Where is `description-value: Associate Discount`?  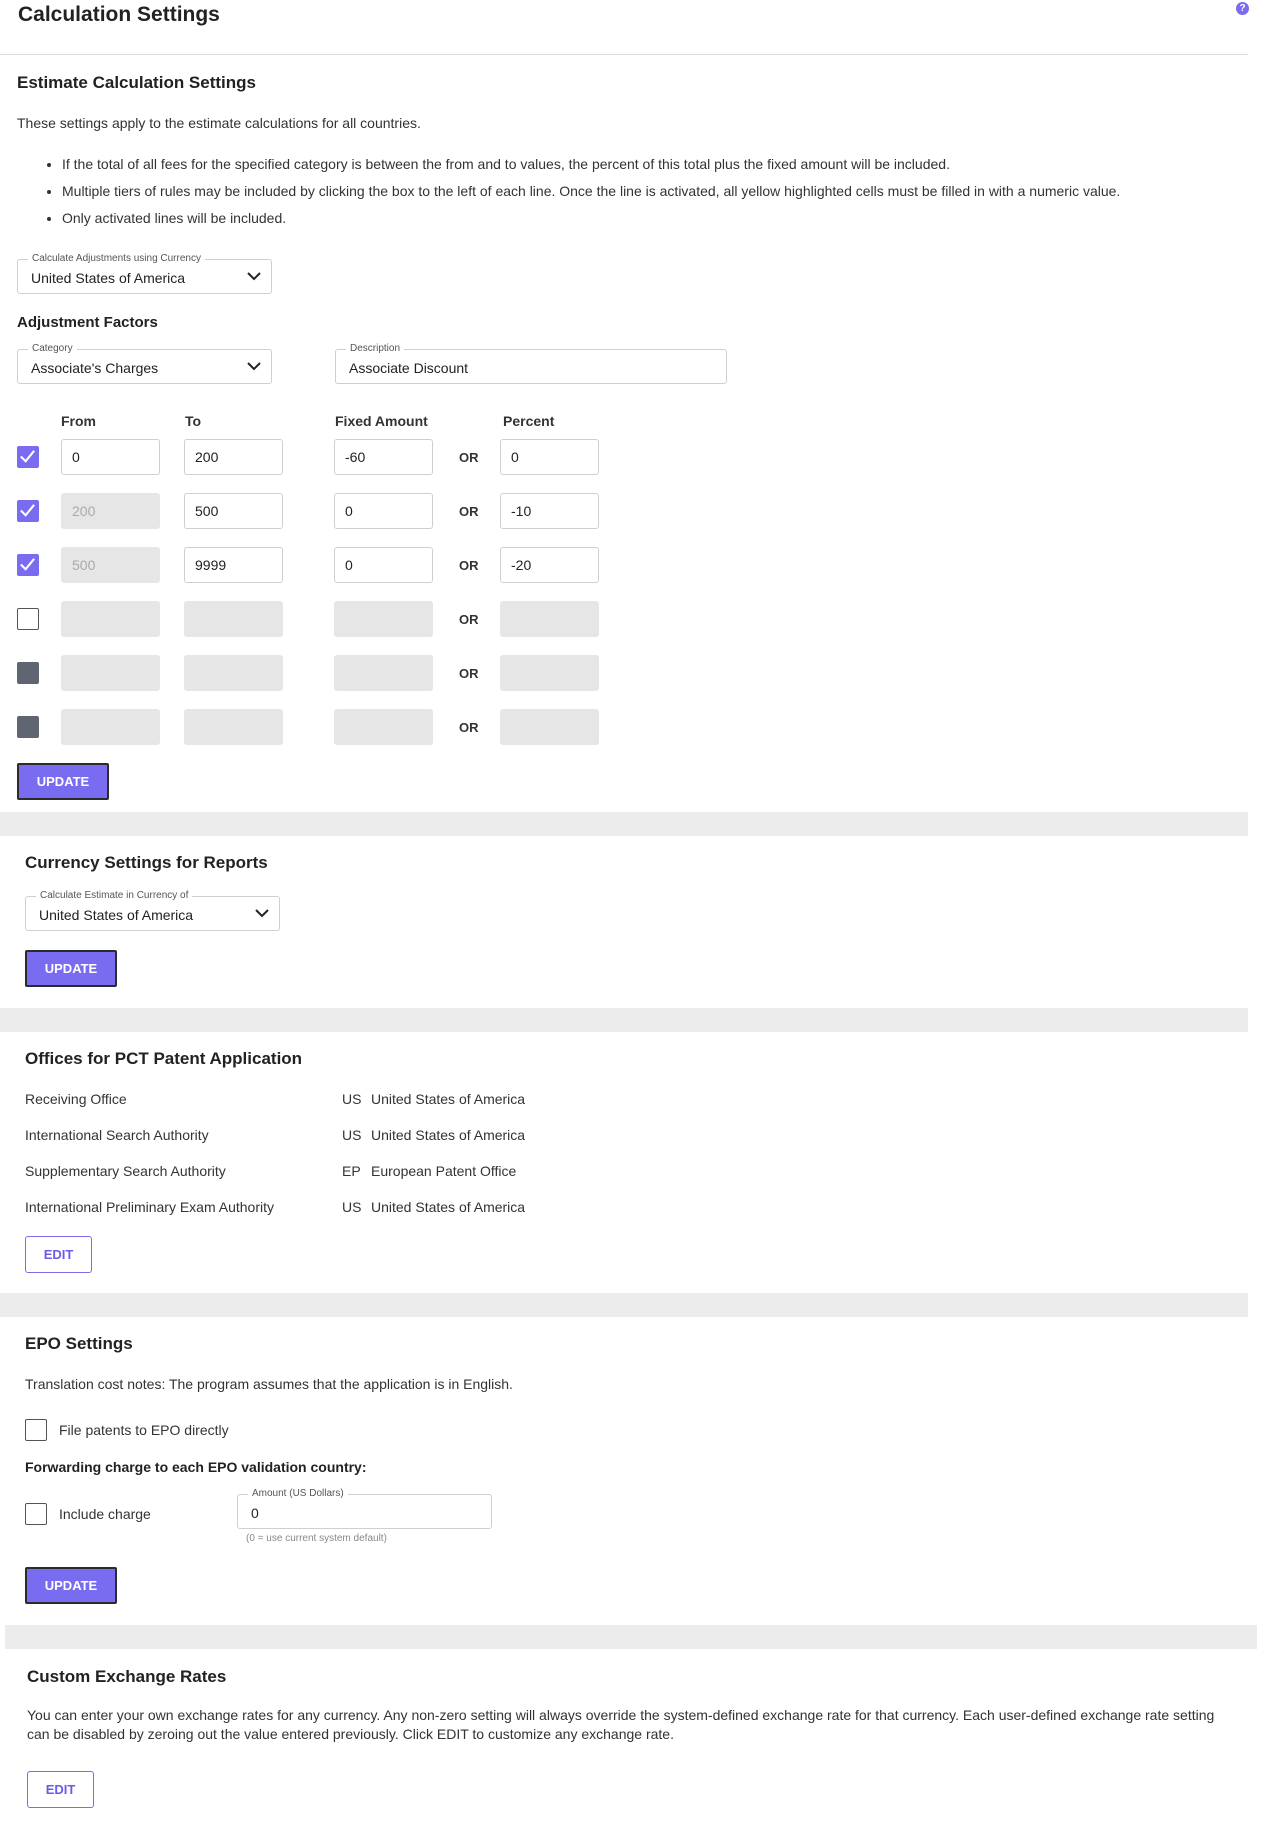
description-value: Associate Discount is located at coordinates (409, 368).